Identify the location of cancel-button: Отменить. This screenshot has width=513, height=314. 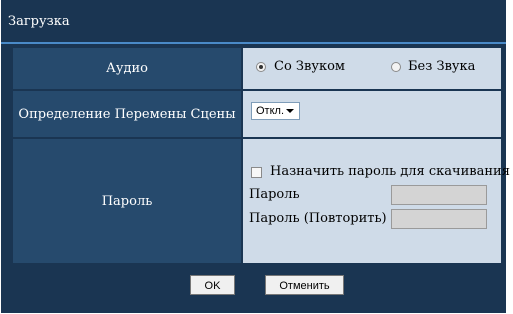
(304, 285).